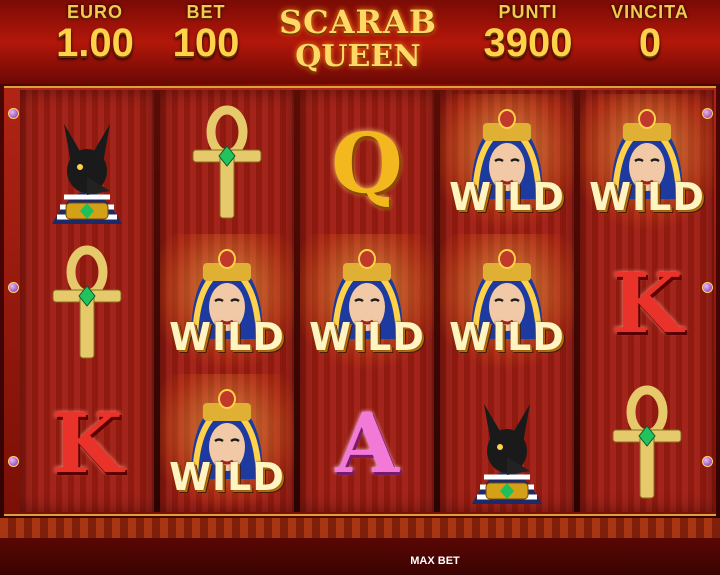  What do you see at coordinates (650, 43) in the screenshot?
I see `vincita-value: 0` at bounding box center [650, 43].